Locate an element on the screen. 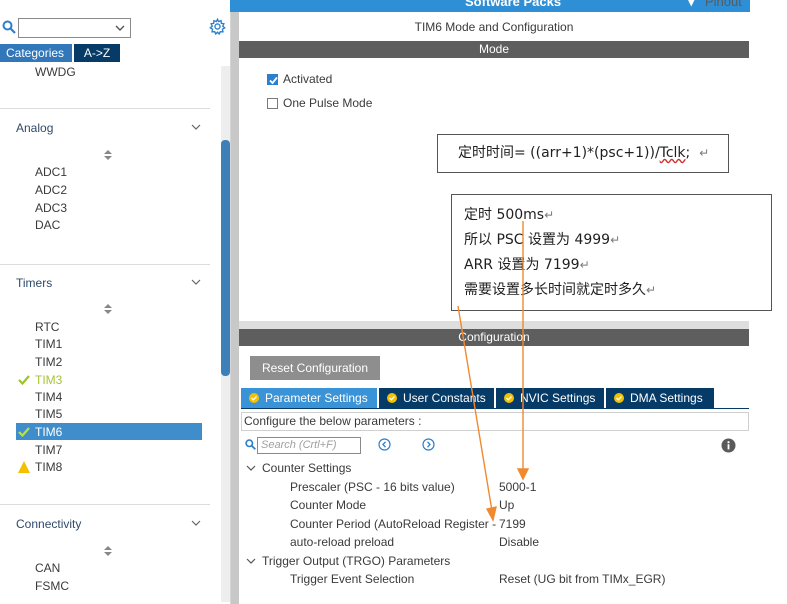 This screenshot has height=604, width=787. sidebar-item-tim8: TIM8 is located at coordinates (48, 467).